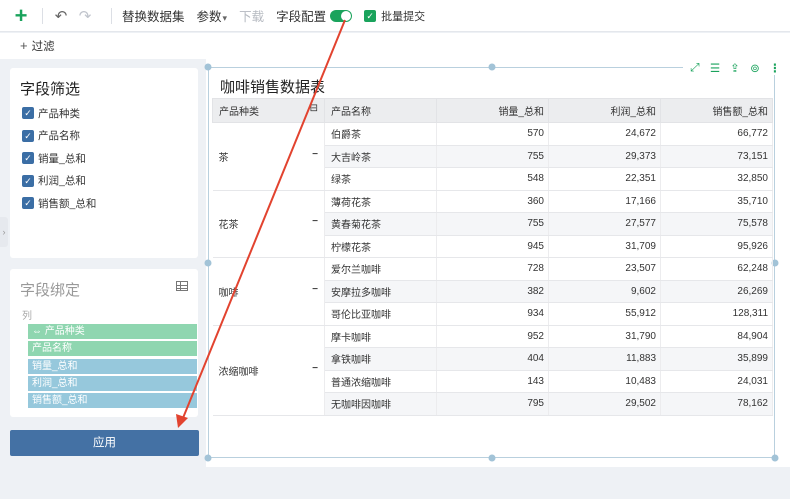 The width and height of the screenshot is (790, 499). I want to click on field-config-toggle, so click(341, 15).